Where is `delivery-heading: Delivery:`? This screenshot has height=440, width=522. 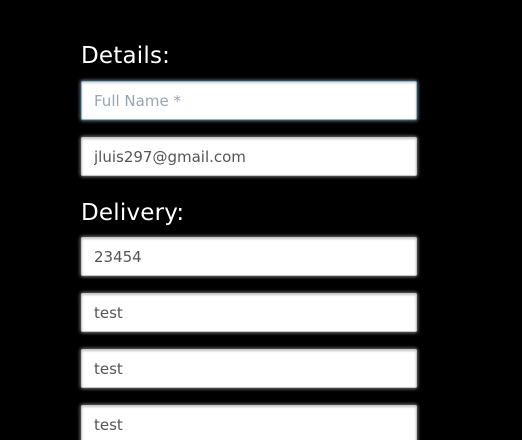
delivery-heading: Delivery: is located at coordinates (133, 213).